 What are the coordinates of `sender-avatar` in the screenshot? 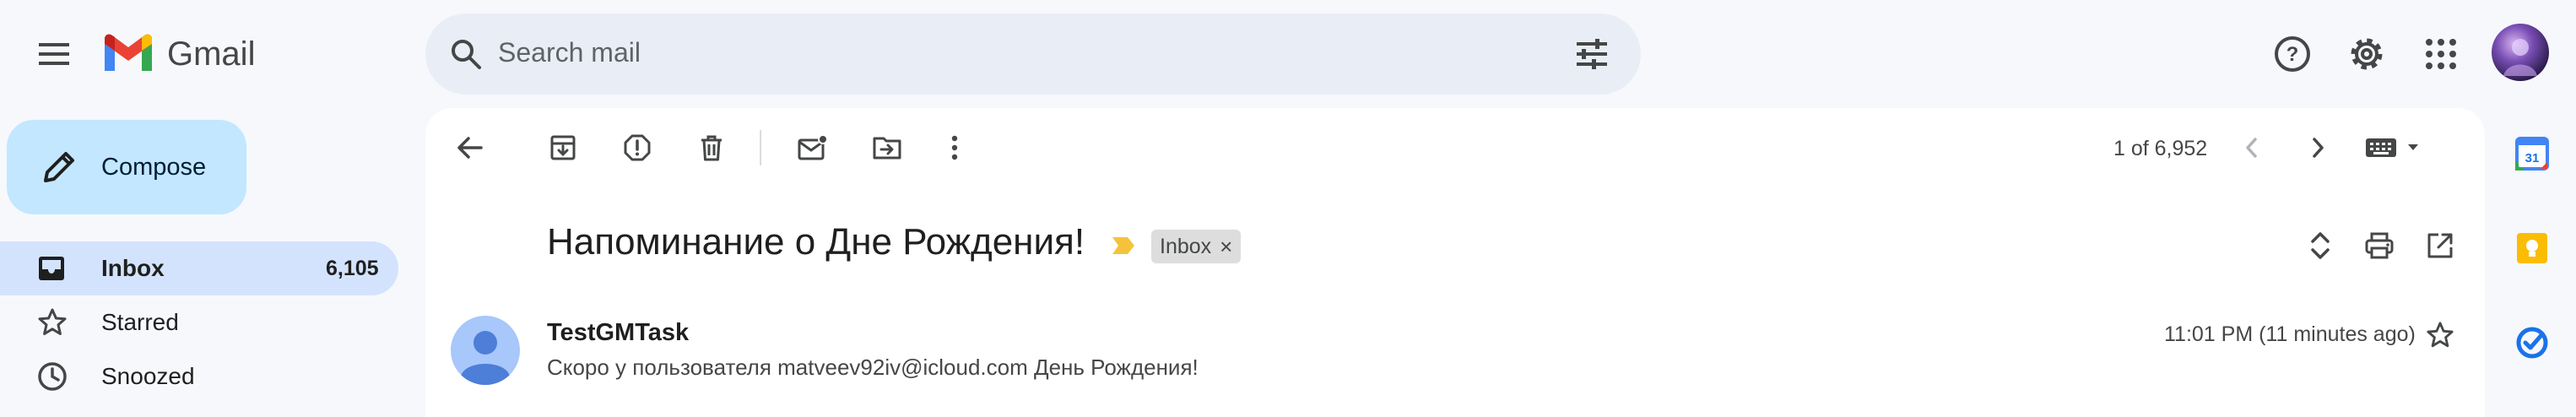 It's located at (485, 350).